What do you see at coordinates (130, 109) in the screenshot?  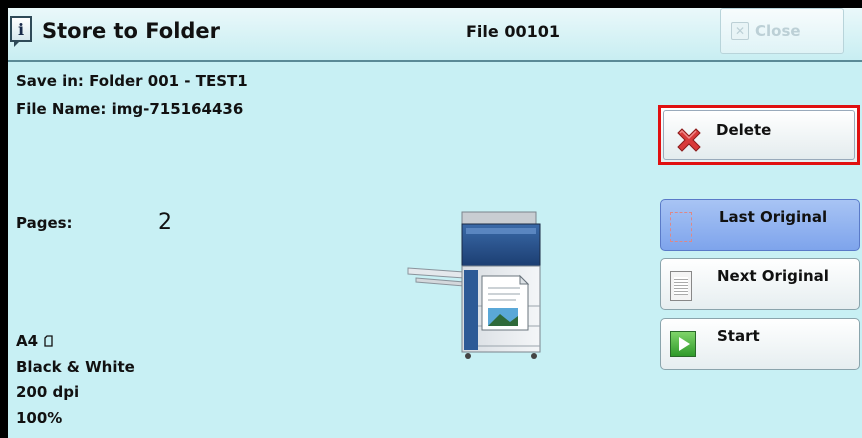 I see `file-name-text: File Name: img-715164436` at bounding box center [130, 109].